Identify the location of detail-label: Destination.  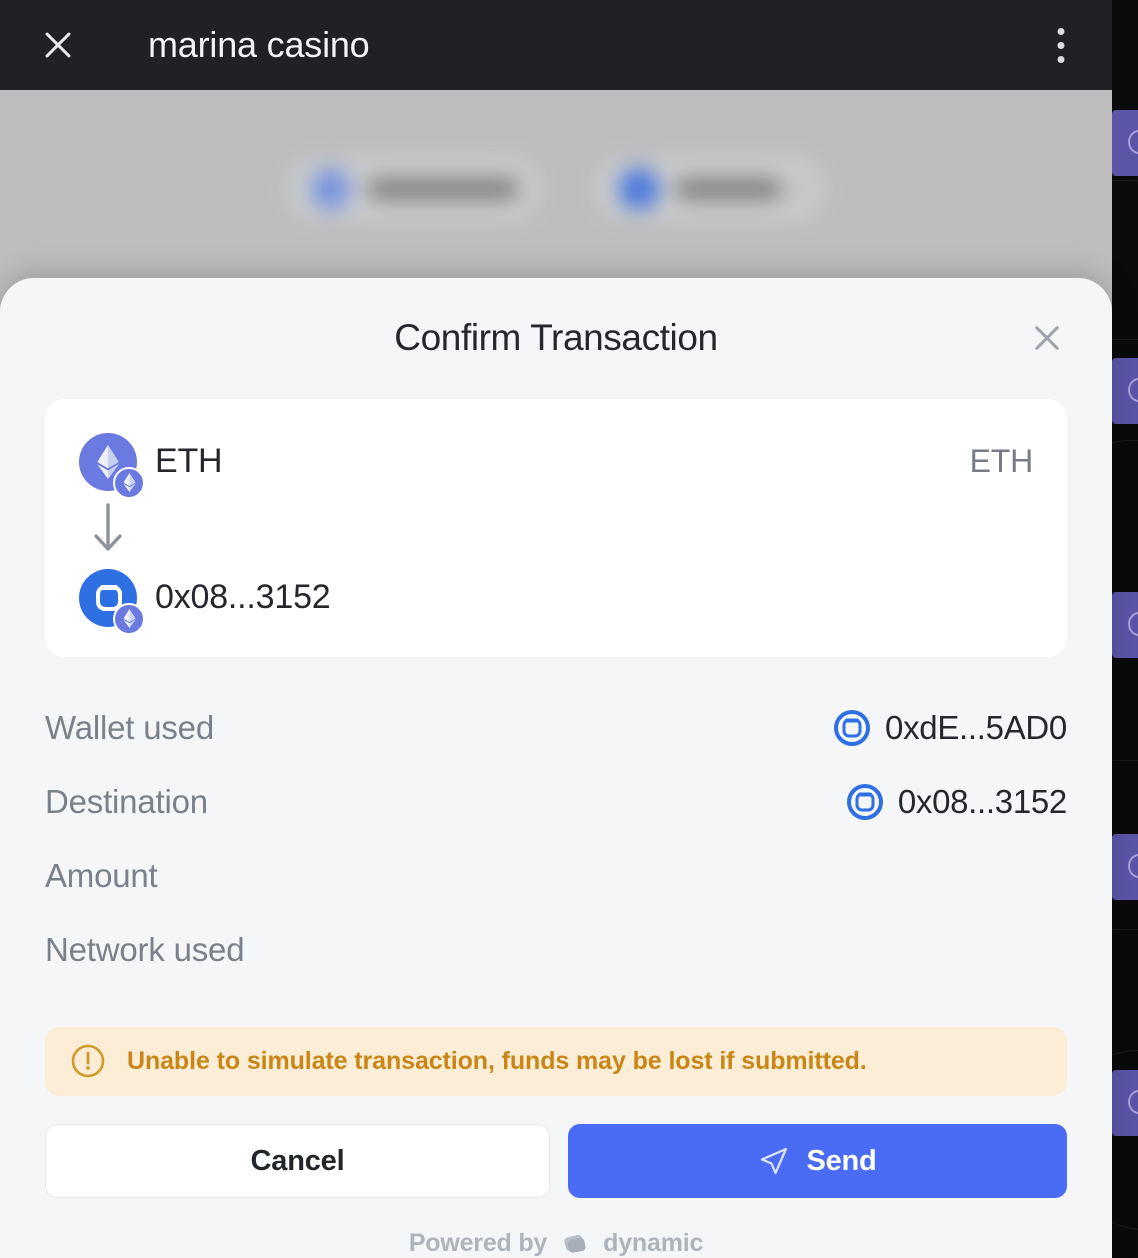
(126, 801).